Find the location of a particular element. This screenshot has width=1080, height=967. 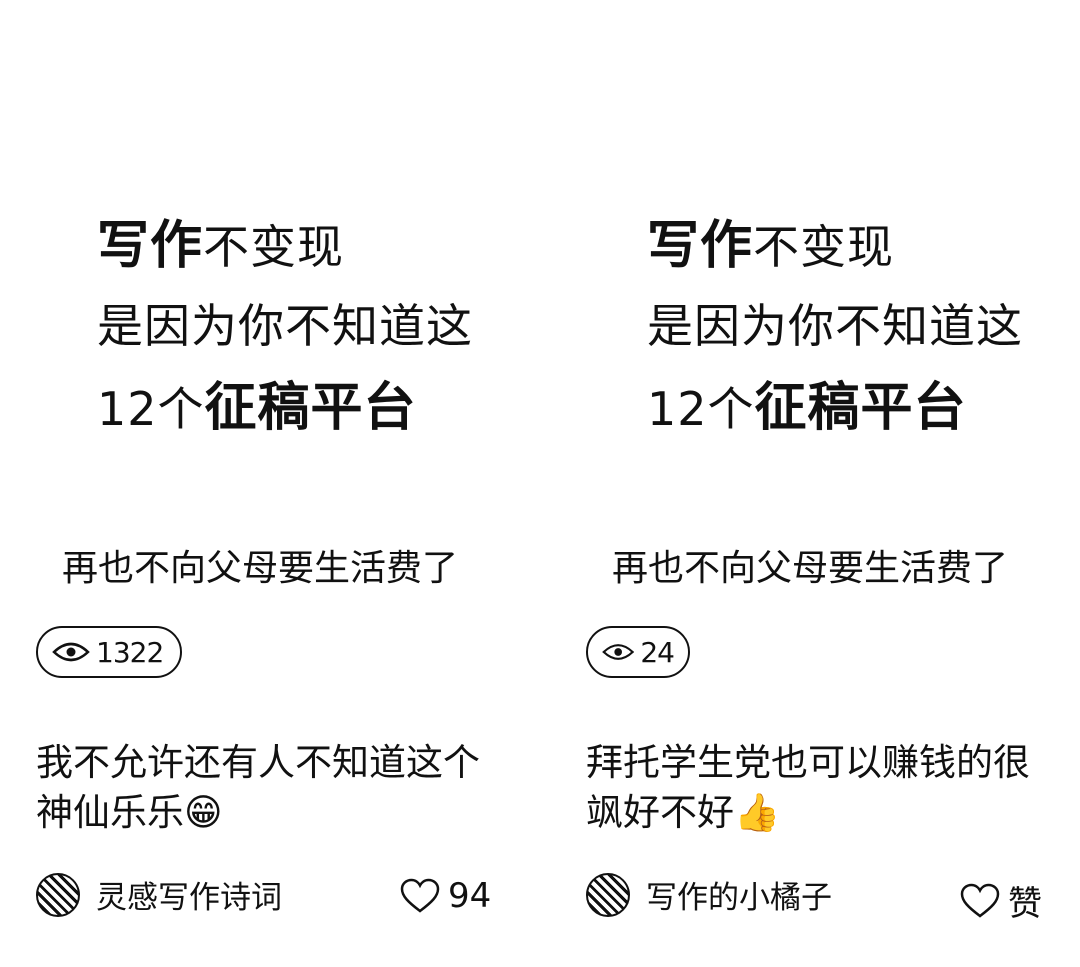

author-row: 写作的小橘子 is located at coordinates (709, 894).